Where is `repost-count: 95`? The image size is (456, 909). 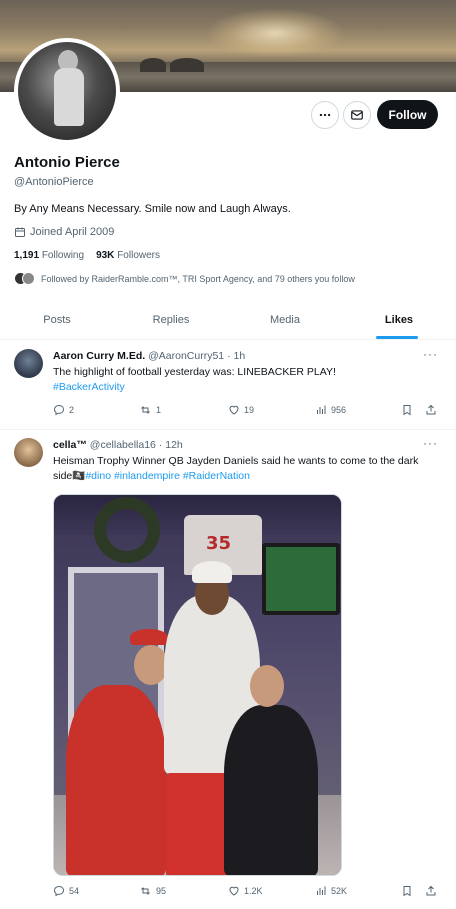 repost-count: 95 is located at coordinates (161, 891).